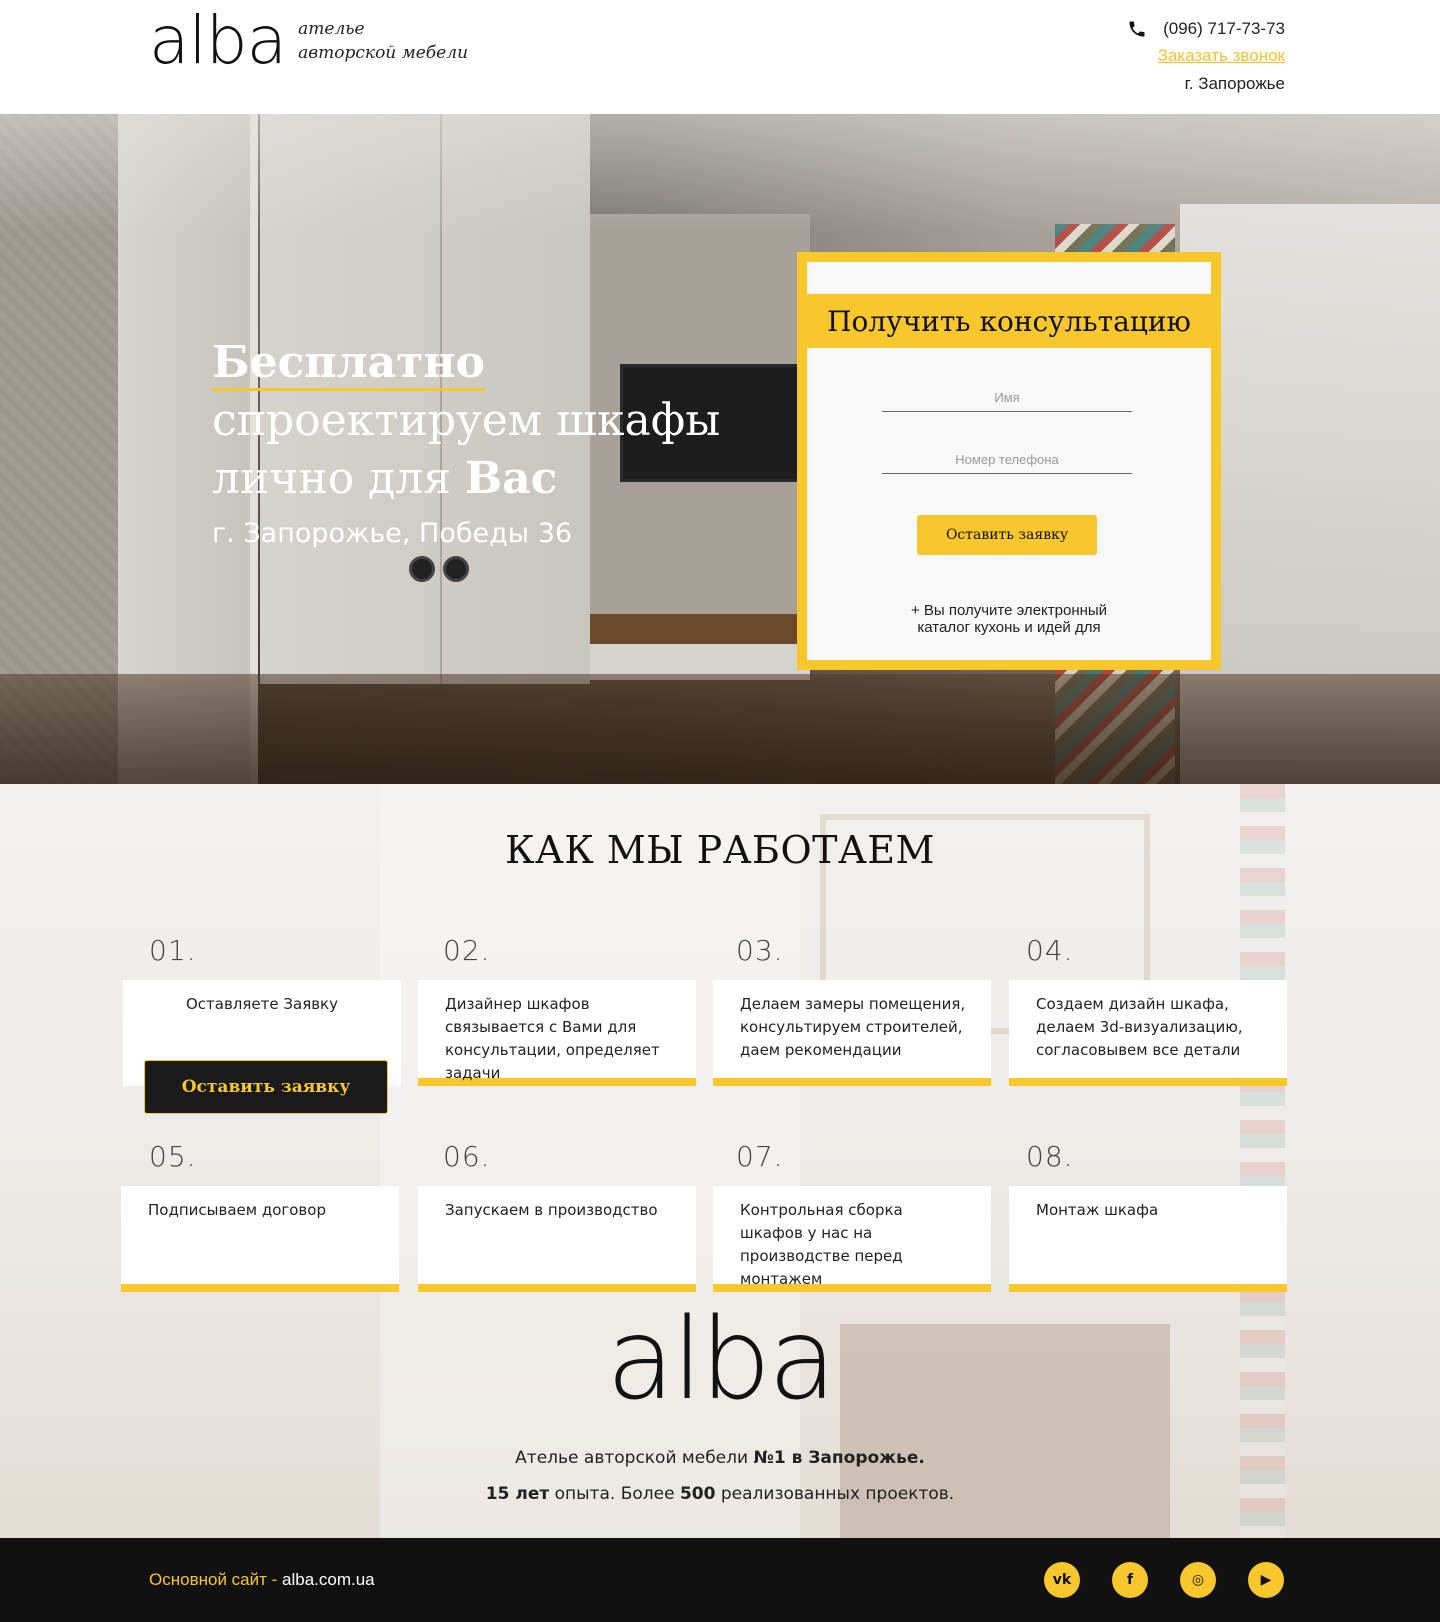 Image resolution: width=1440 pixels, height=1622 pixels. What do you see at coordinates (720, 1580) in the screenshot?
I see `site-footer: Основной сайт - alba.com.ua vk f ◎ ▶` at bounding box center [720, 1580].